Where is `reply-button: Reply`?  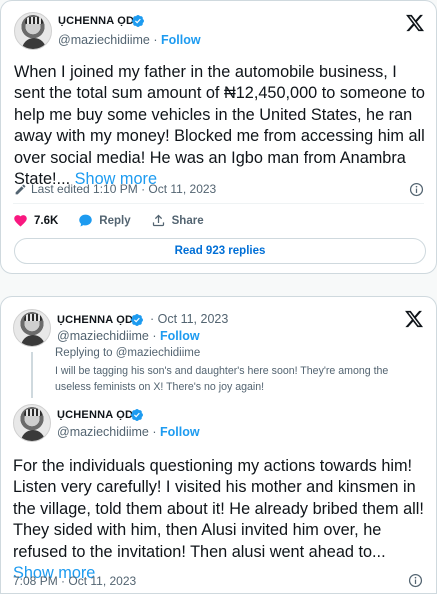
reply-button: Reply is located at coordinates (104, 220).